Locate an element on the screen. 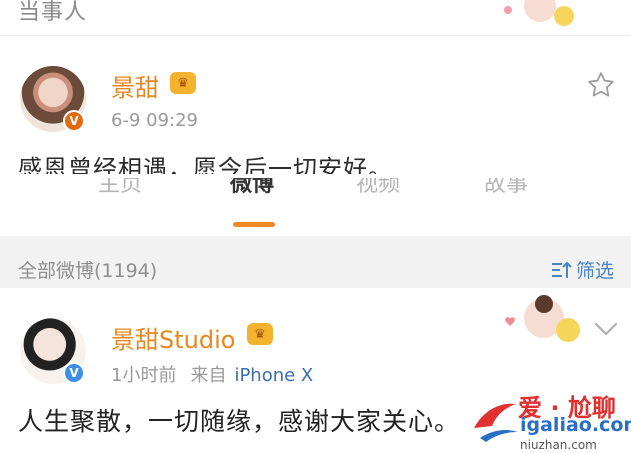  post-timestamp: 6-9 09:29 is located at coordinates (154, 120).